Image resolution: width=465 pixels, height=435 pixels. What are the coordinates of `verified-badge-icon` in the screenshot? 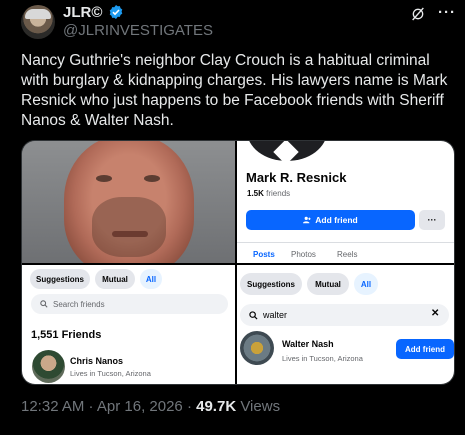 It's located at (116, 12).